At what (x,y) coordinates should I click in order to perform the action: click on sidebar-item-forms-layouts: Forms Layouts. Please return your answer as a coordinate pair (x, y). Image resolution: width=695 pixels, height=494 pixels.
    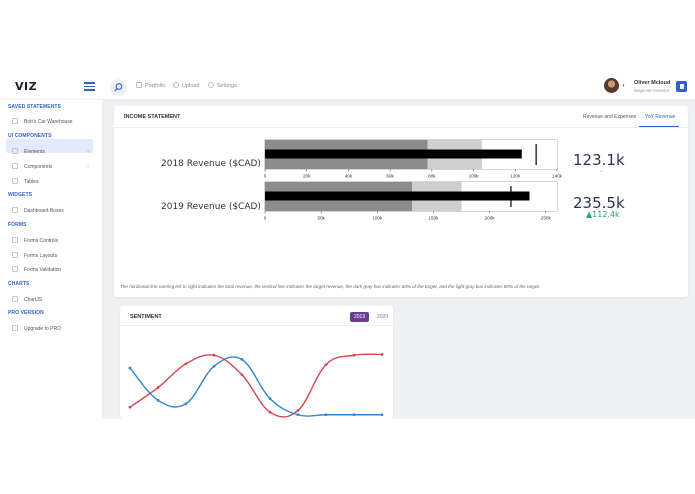
    Looking at the image, I should click on (34, 255).